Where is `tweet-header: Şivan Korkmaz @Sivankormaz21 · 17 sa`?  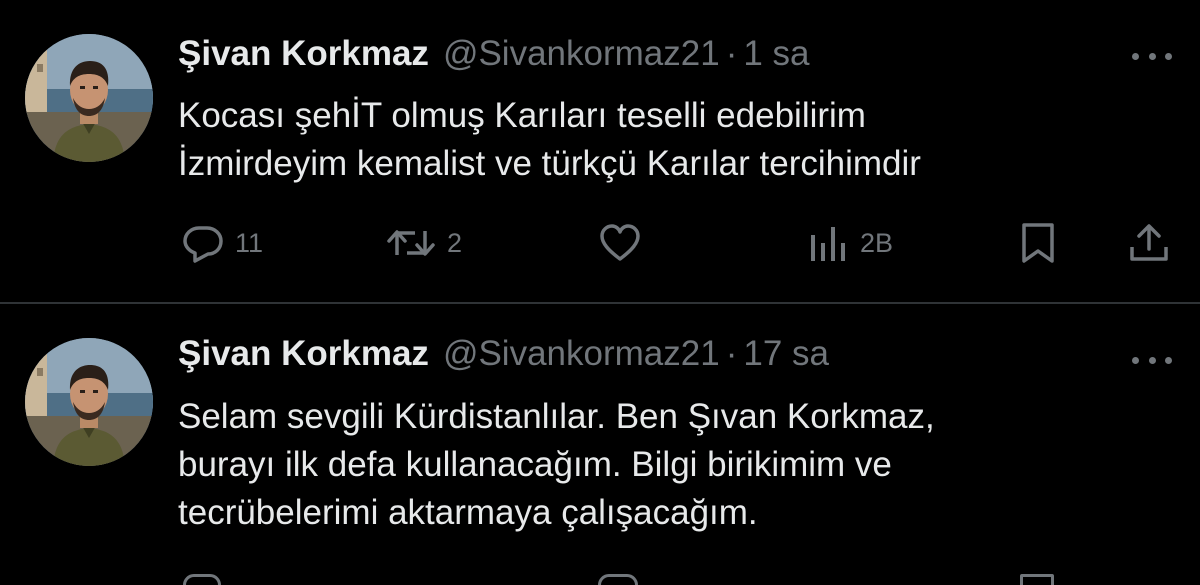 tweet-header: Şivan Korkmaz @Sivankormaz21 · 17 sa is located at coordinates (503, 354).